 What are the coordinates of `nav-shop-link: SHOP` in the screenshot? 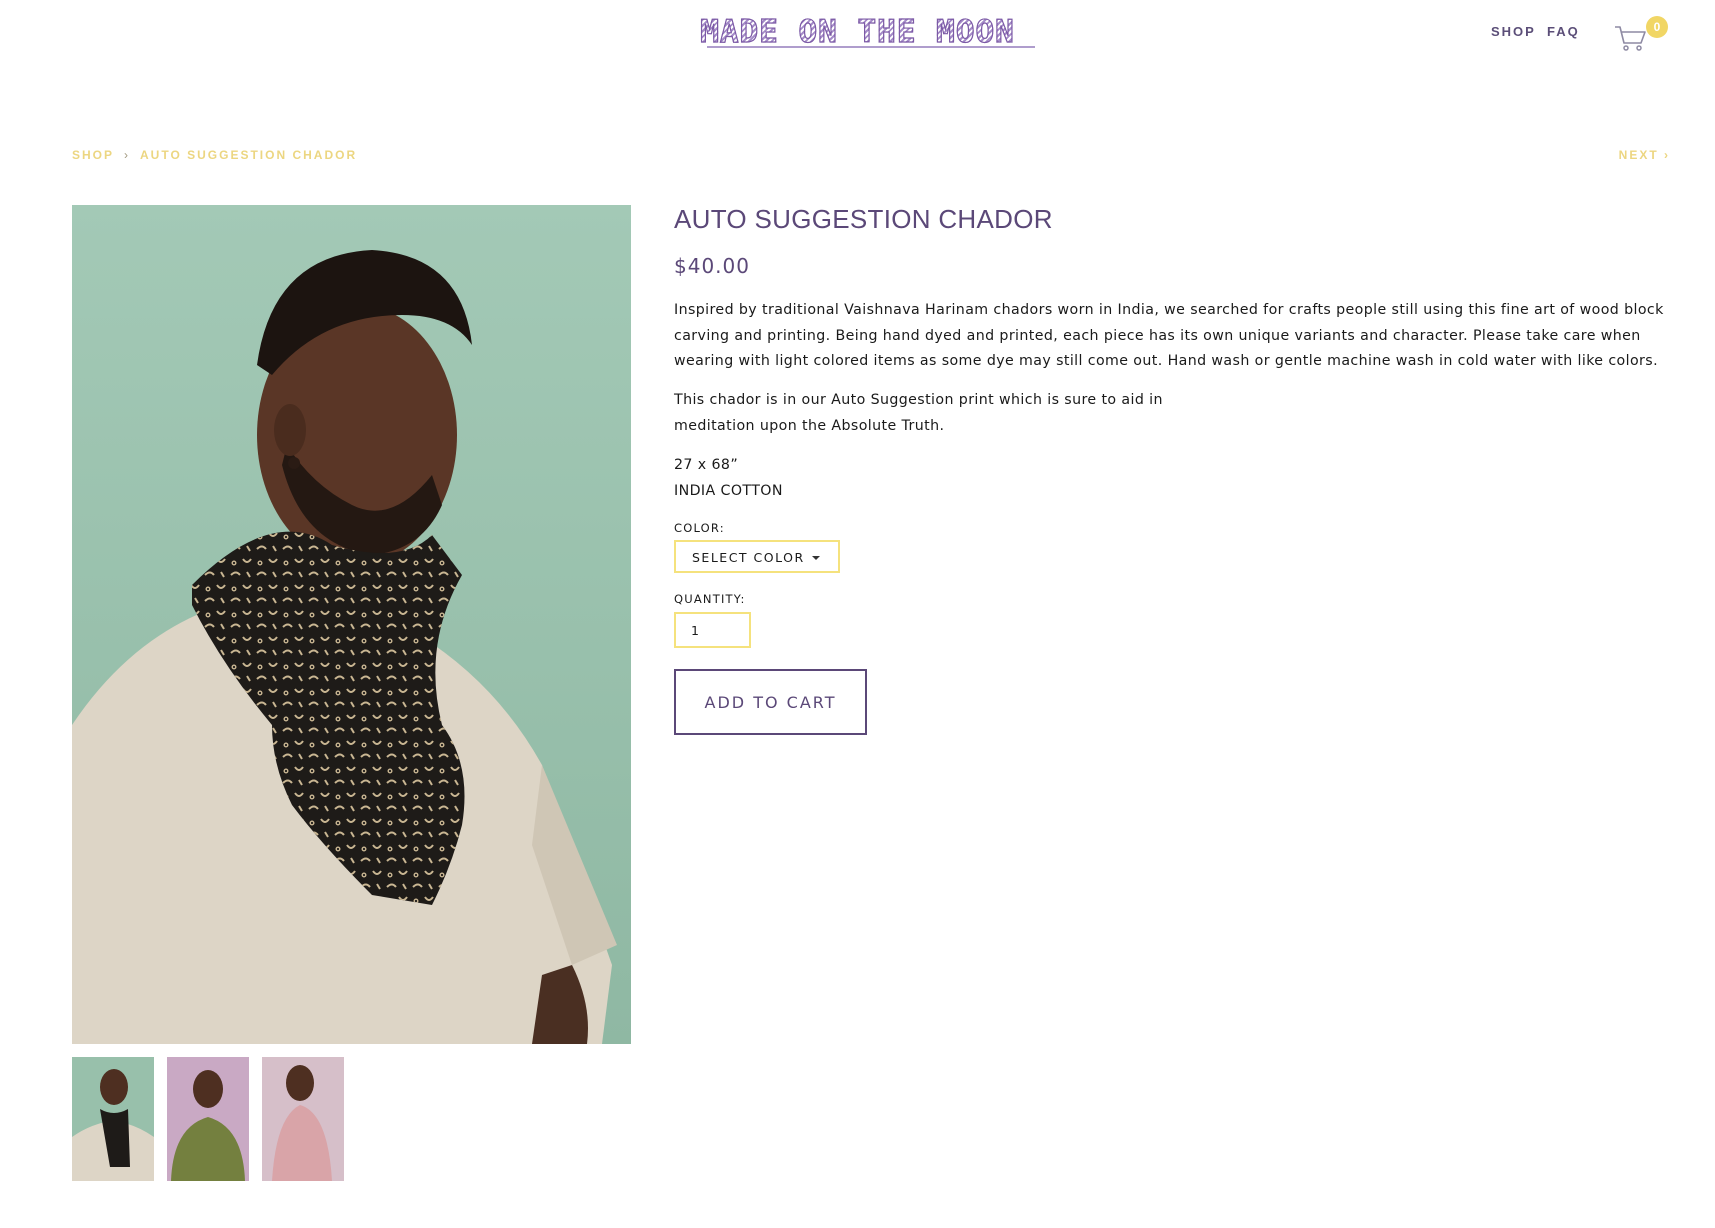 It's located at (1513, 31).